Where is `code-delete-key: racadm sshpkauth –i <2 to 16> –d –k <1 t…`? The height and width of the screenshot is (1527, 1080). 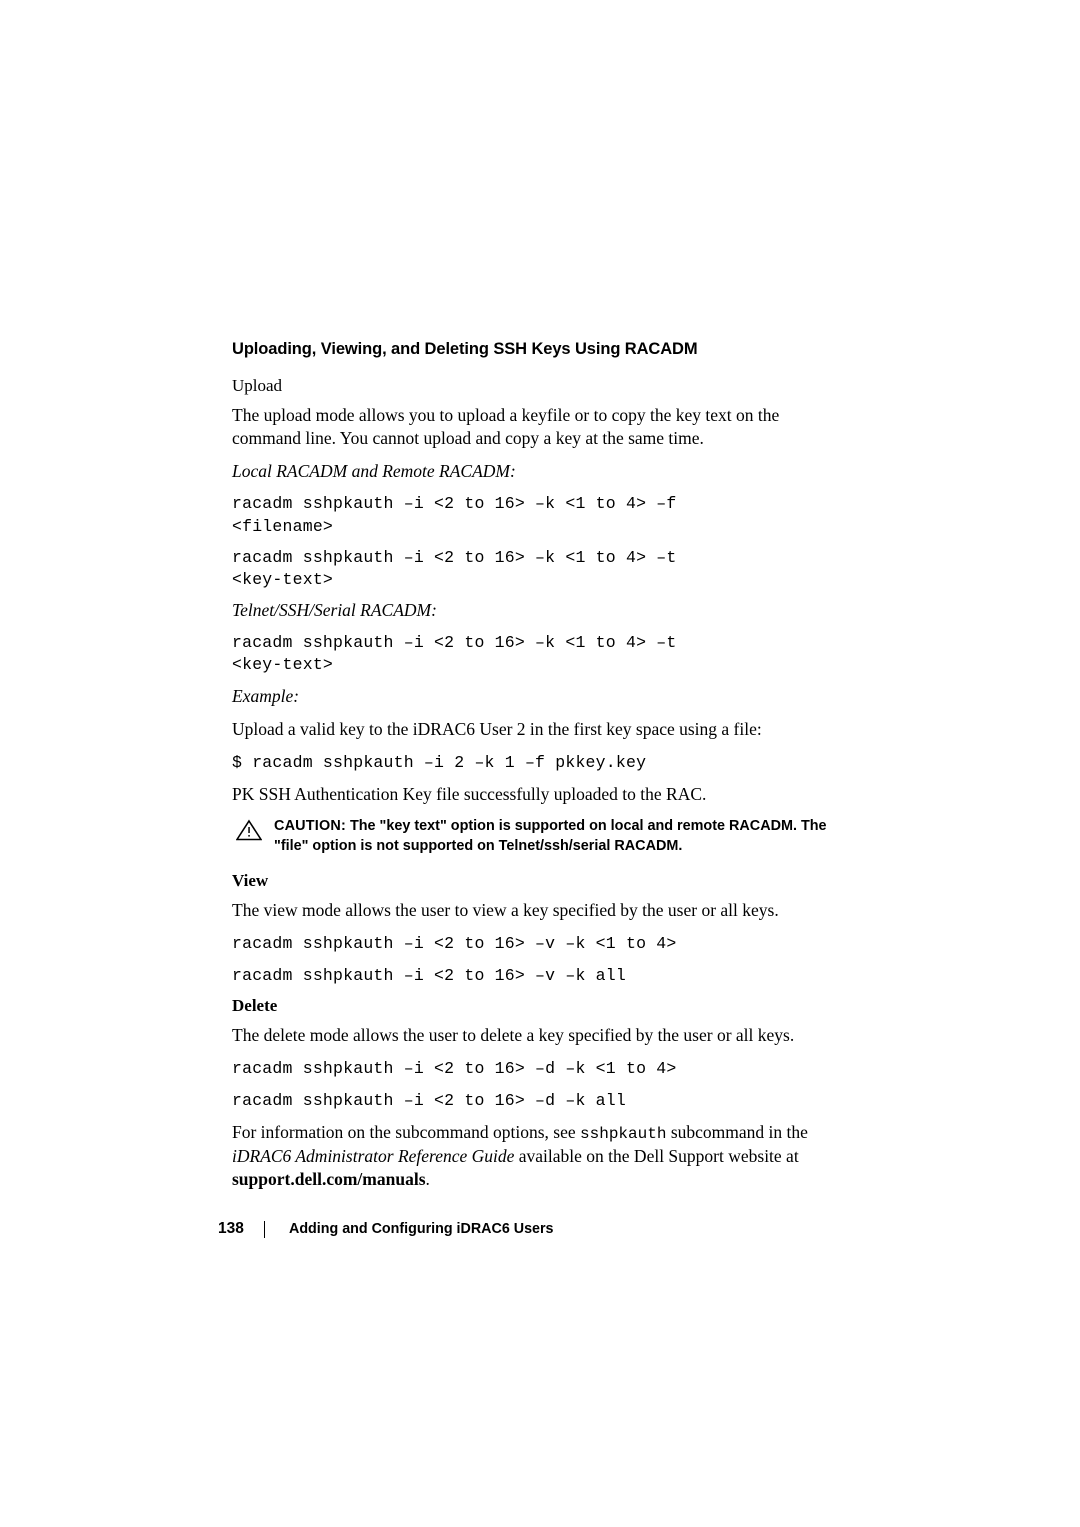
code-delete-key: racadm sshpkauth –i <2 to 16> –d –k <1 t… is located at coordinates (454, 1069).